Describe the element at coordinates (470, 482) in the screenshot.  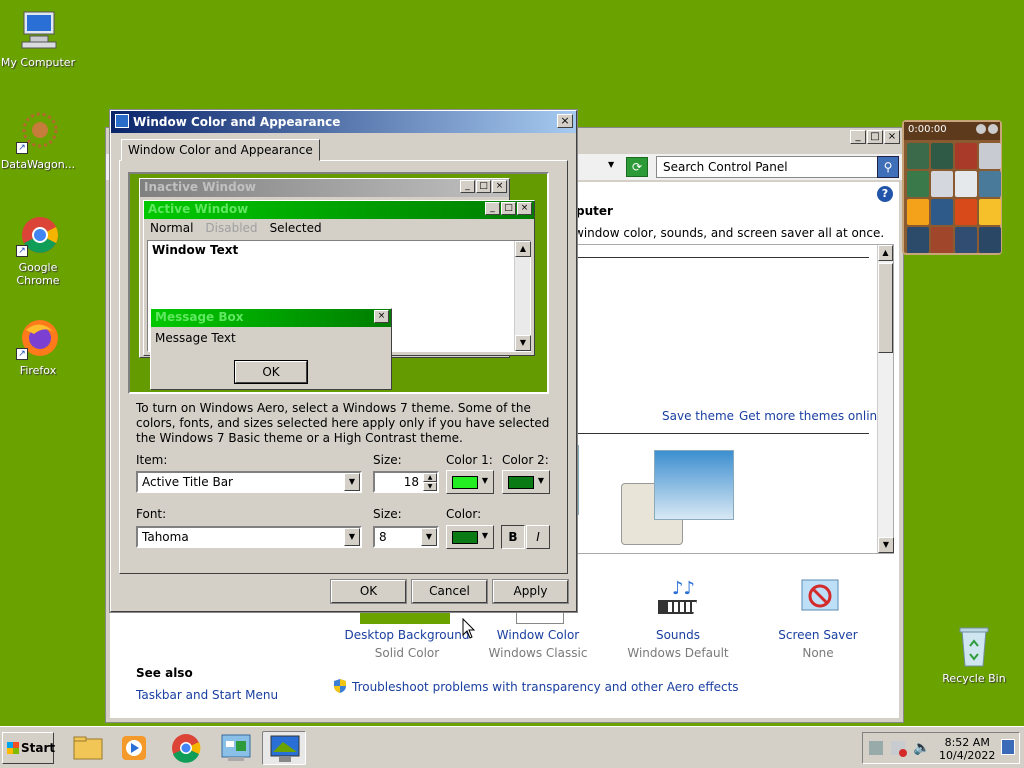
I see `color1-button: ▼` at that location.